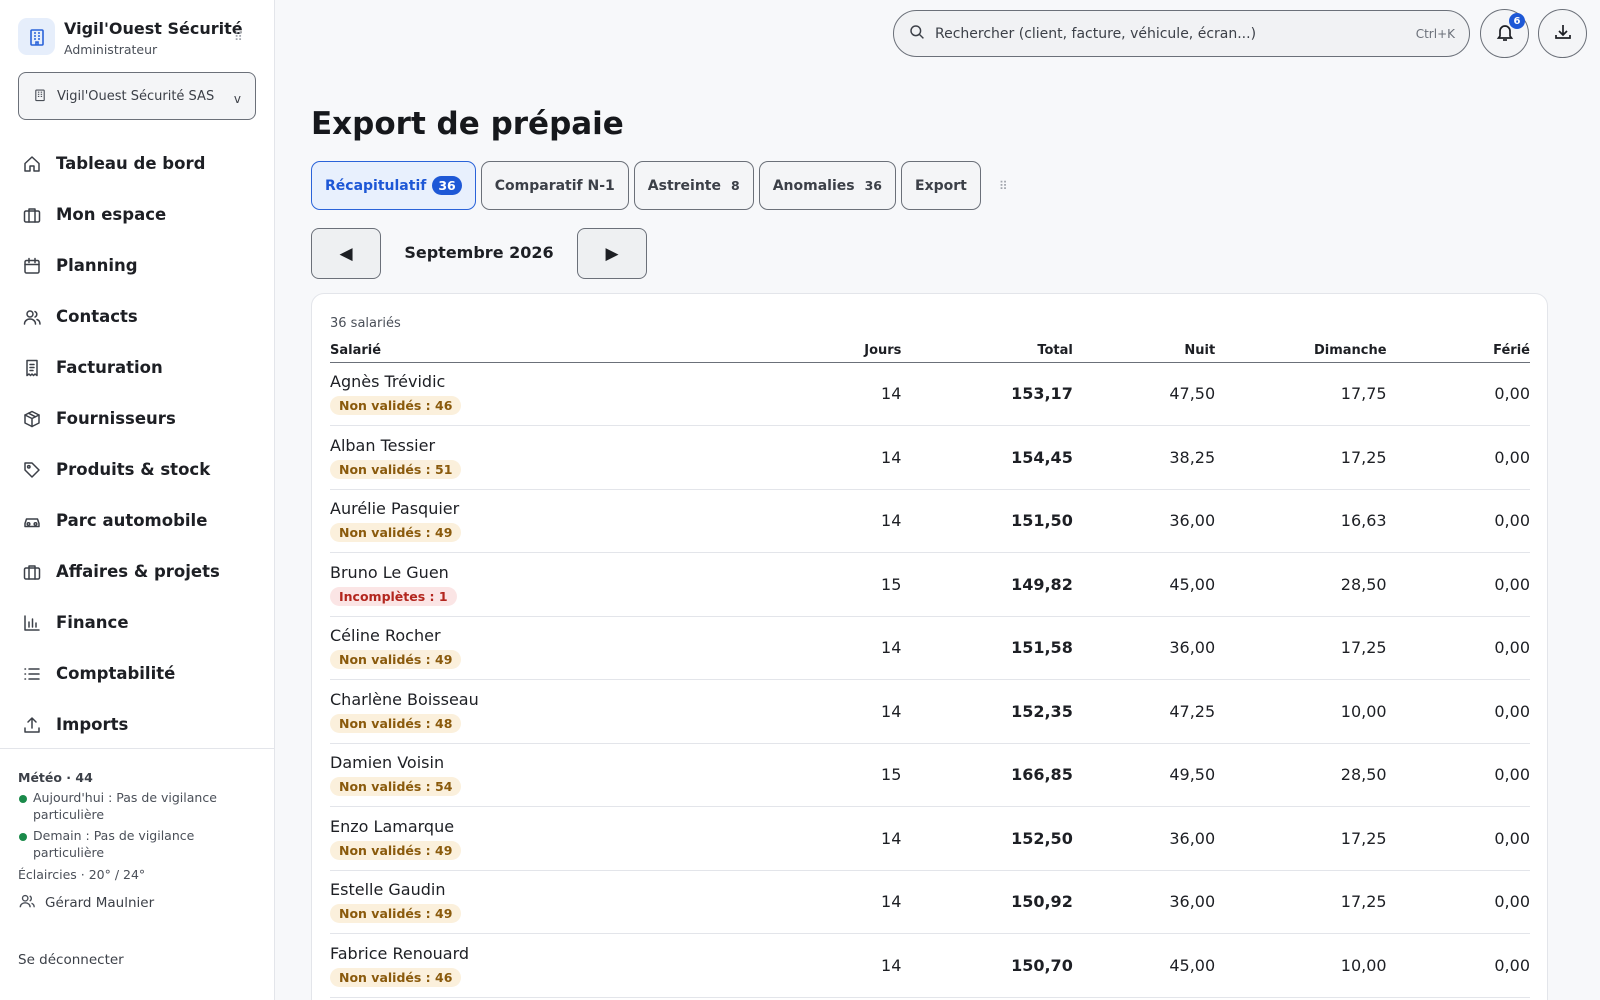 The width and height of the screenshot is (1600, 1000). What do you see at coordinates (535, 699) in the screenshot?
I see `employee-name: Charlène Boisseau` at bounding box center [535, 699].